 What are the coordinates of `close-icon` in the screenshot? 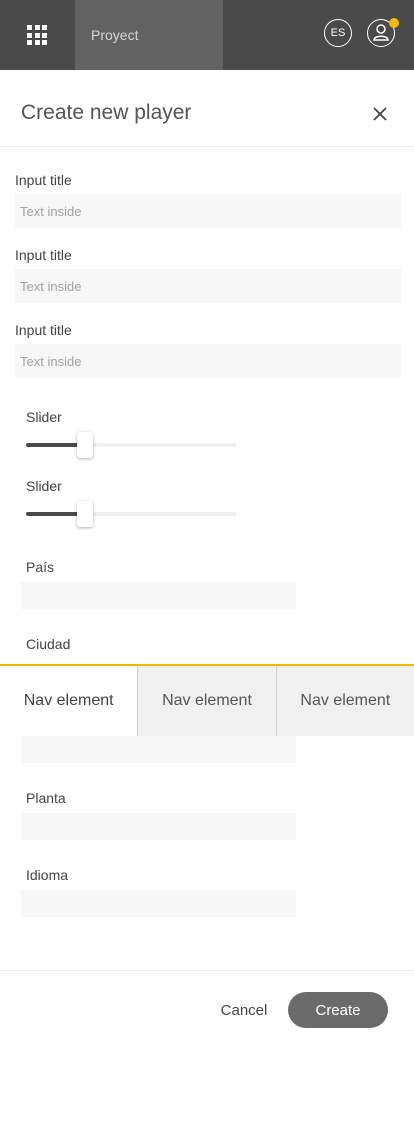 It's located at (380, 114).